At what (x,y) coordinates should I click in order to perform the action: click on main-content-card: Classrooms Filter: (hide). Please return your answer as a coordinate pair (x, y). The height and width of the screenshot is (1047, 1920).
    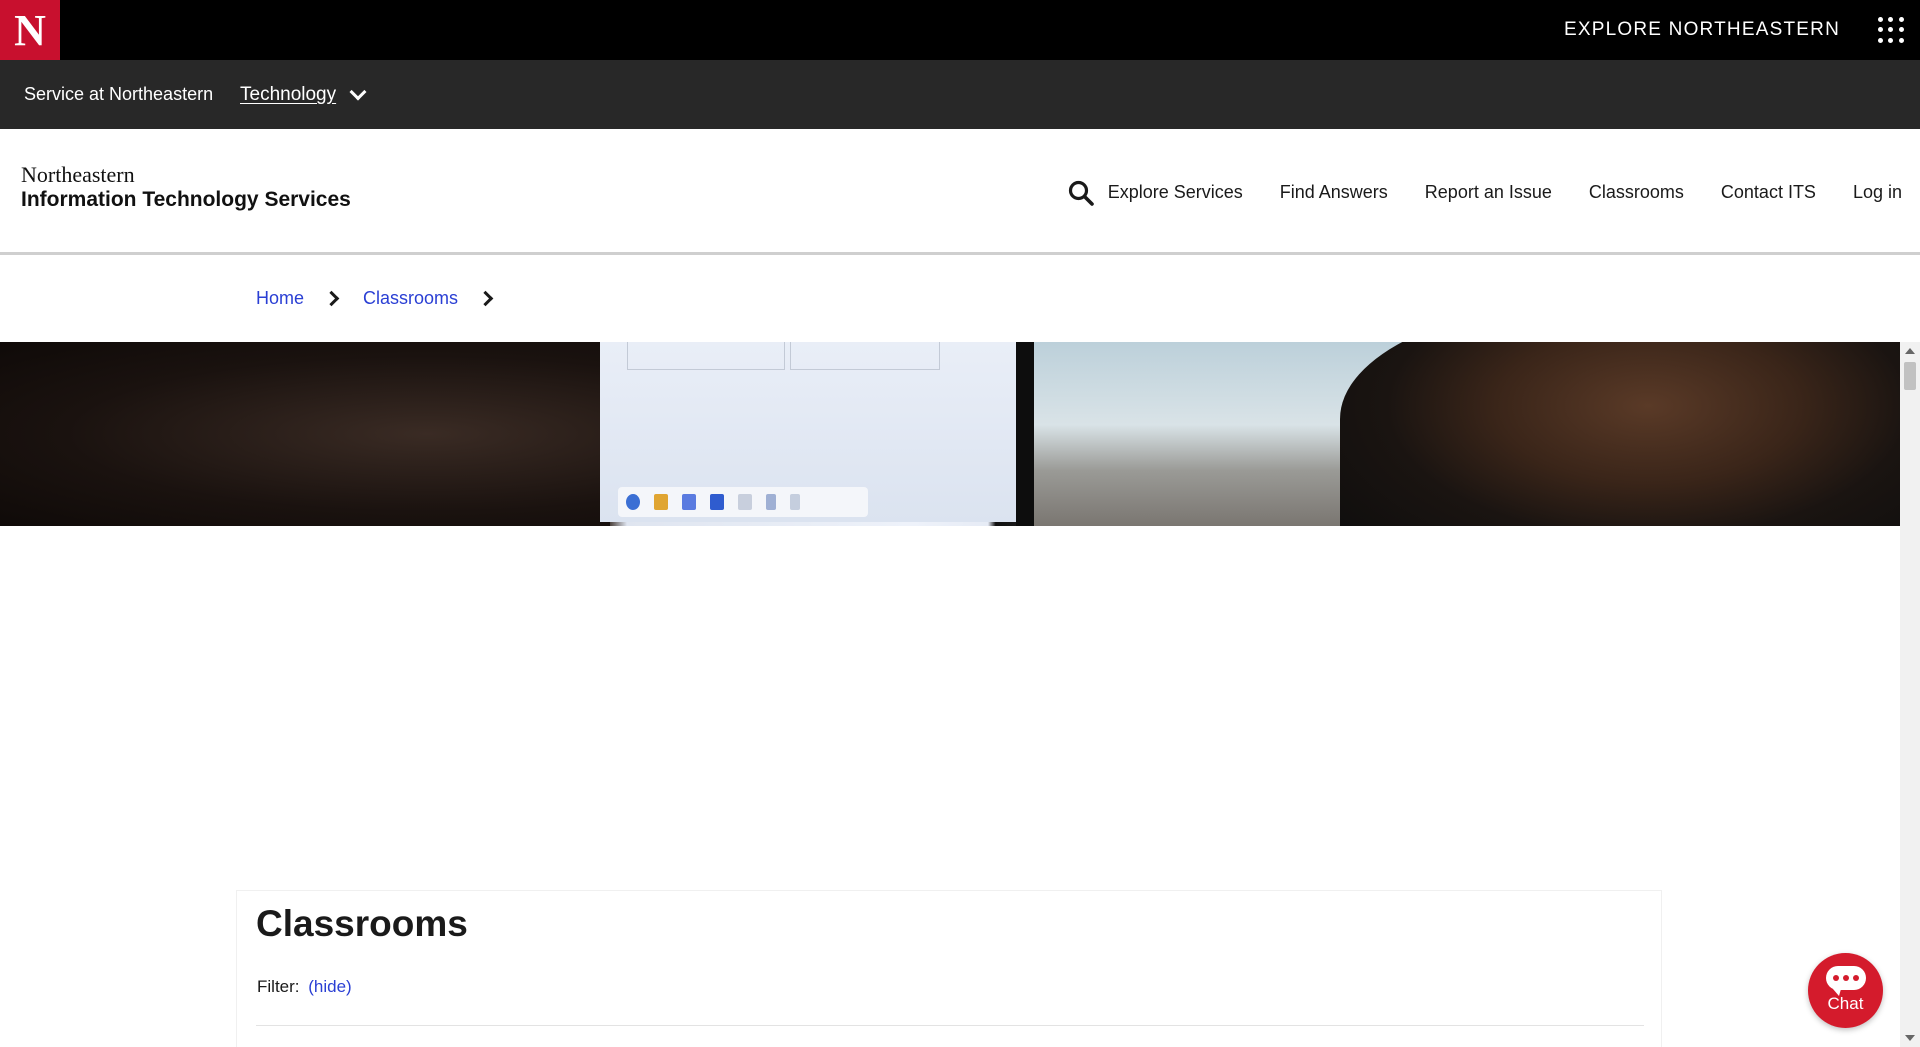
    Looking at the image, I should click on (949, 968).